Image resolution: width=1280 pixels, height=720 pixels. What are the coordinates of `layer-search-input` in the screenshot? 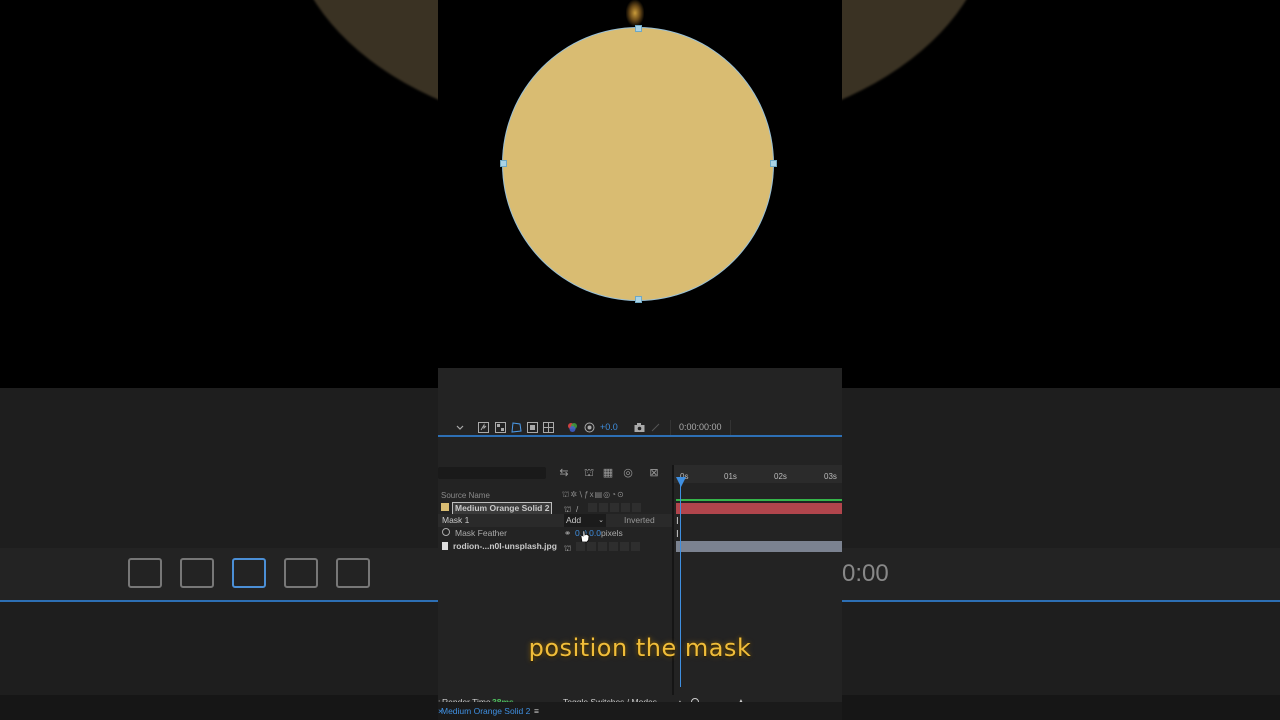 It's located at (492, 473).